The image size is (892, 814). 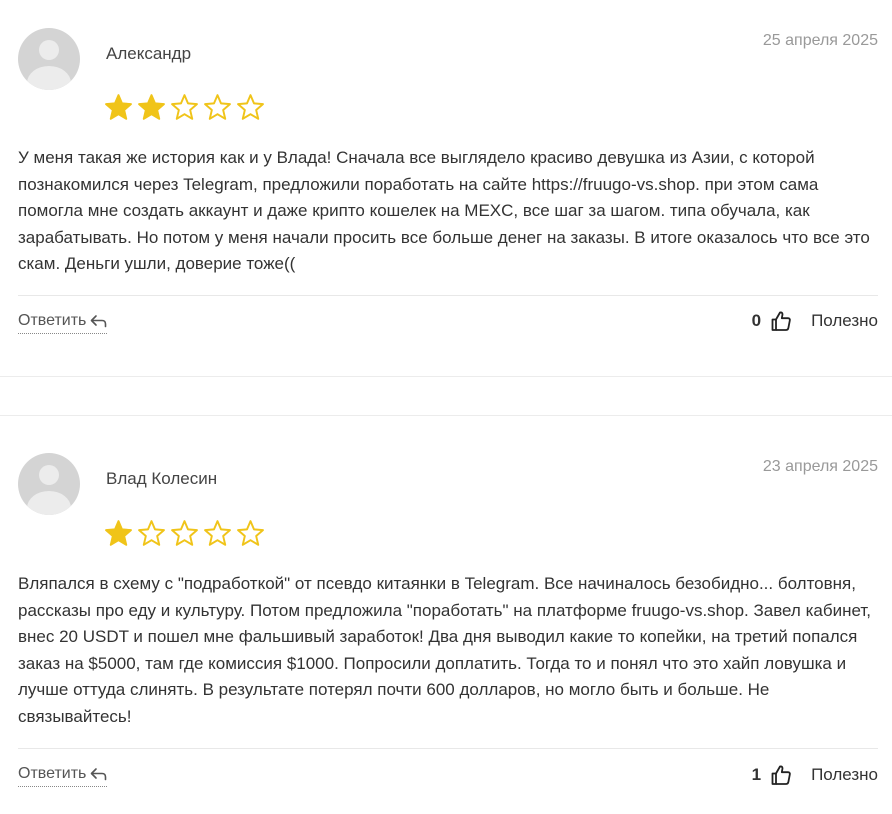 I want to click on helpful-vote: 0 Полезно, so click(x=815, y=321).